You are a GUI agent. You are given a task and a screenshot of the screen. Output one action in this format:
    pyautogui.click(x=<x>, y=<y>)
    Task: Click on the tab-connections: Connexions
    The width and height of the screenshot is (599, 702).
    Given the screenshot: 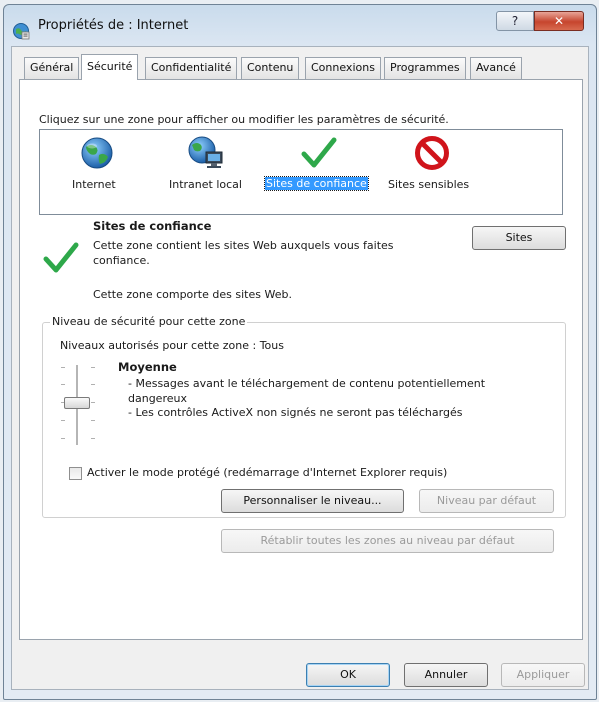 What is the action you would take?
    pyautogui.click(x=343, y=68)
    